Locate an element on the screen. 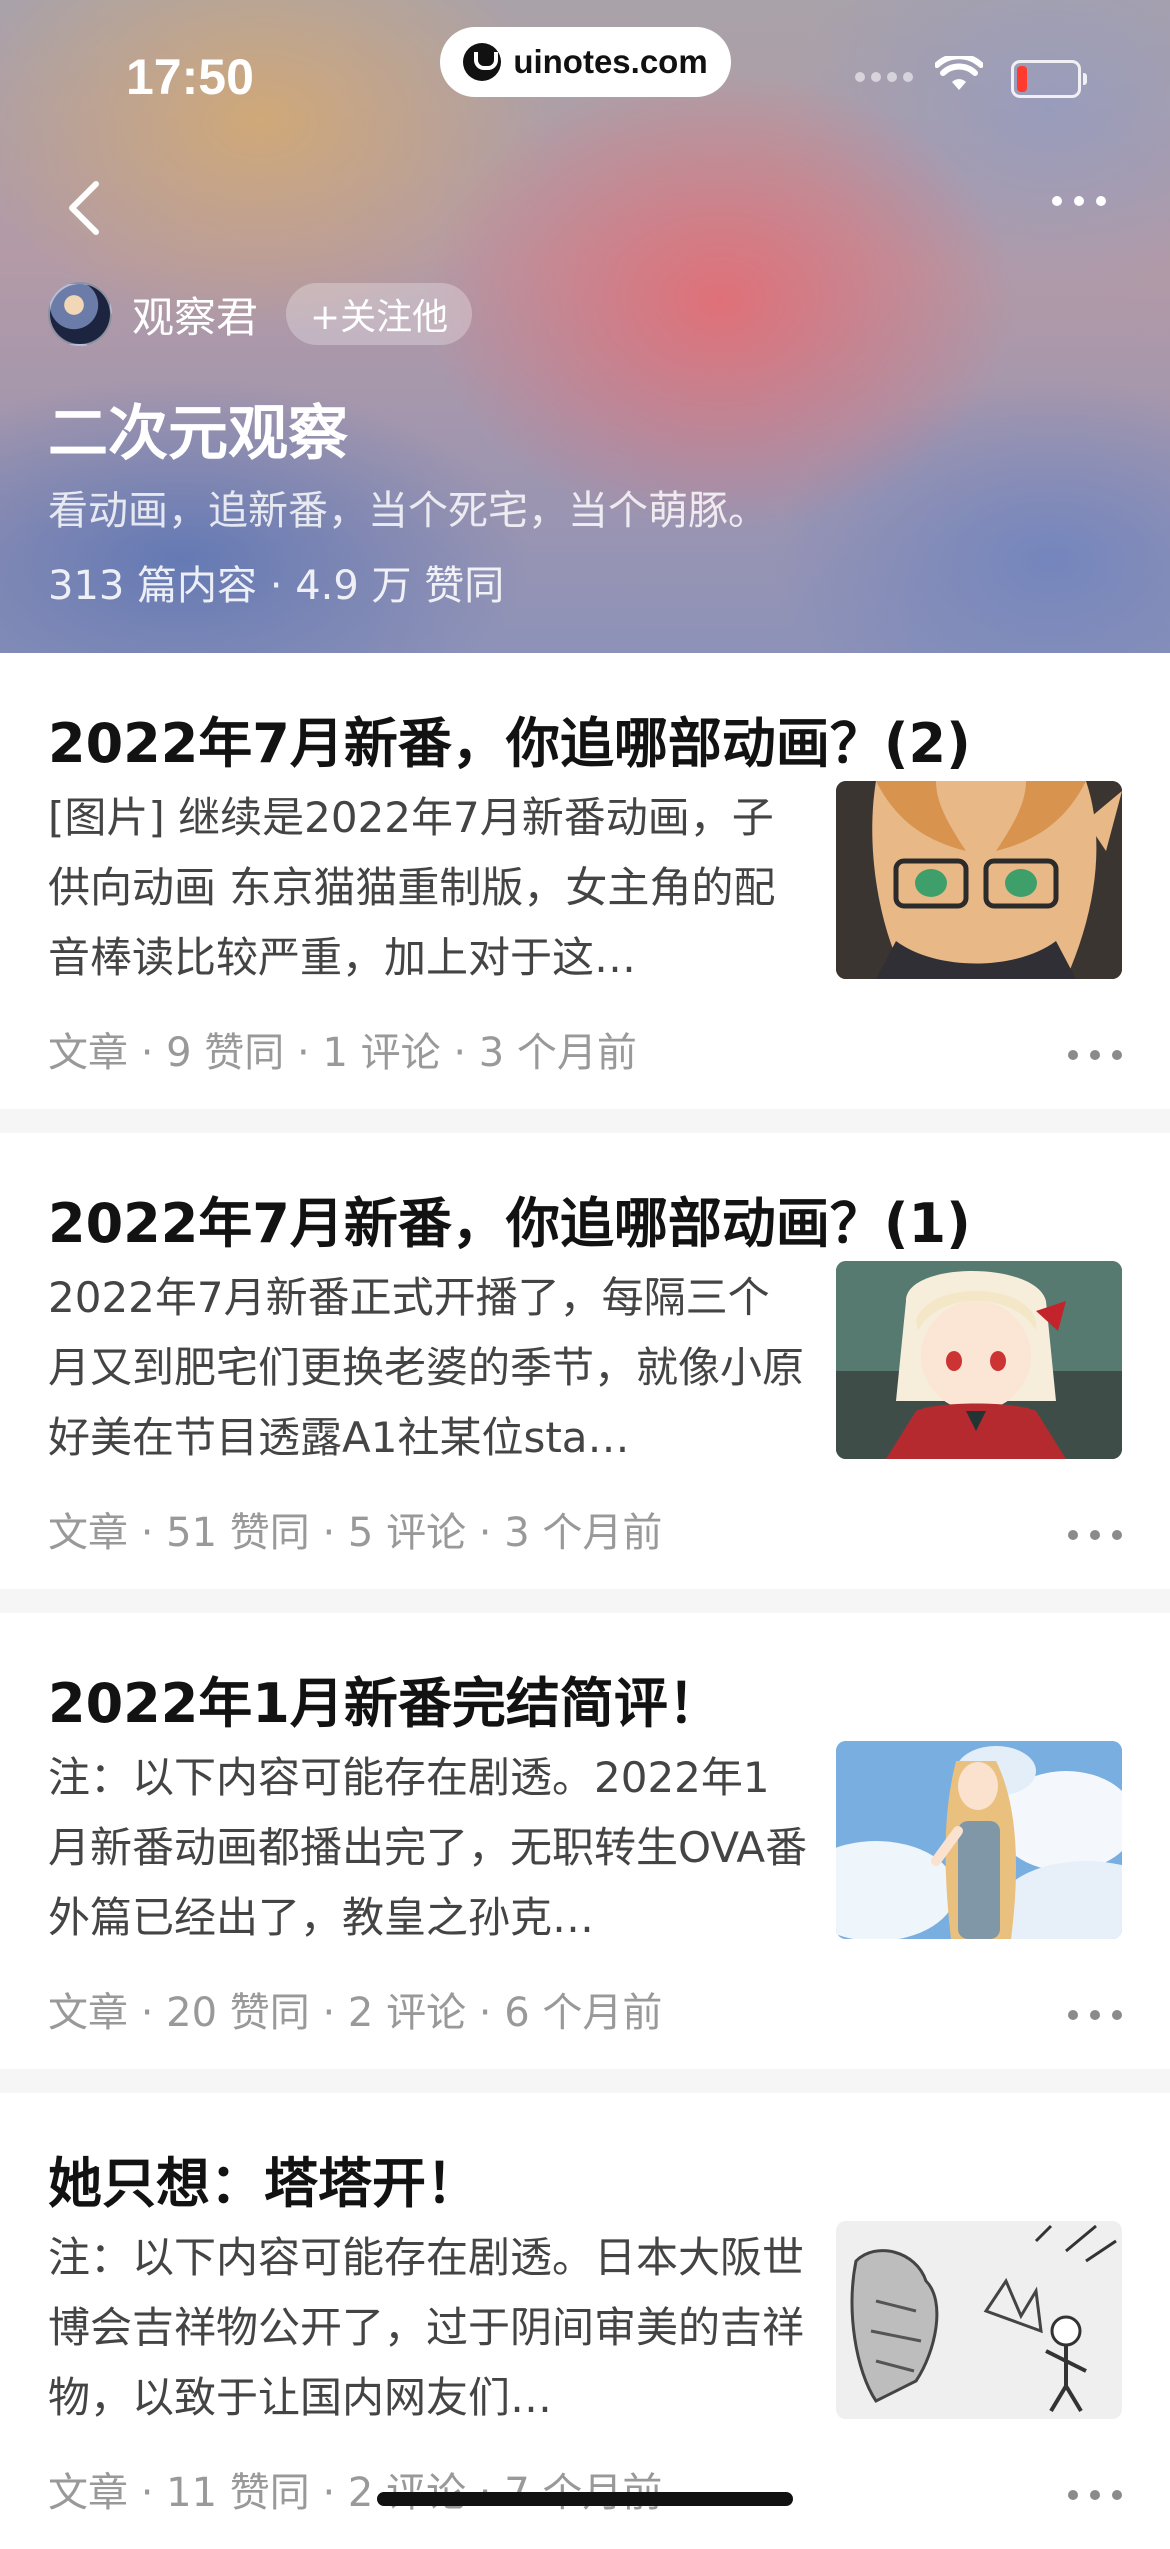  article-meta: 文章 · 51 赞同 · 5 评论 · 3 个月前 is located at coordinates (355, 1533).